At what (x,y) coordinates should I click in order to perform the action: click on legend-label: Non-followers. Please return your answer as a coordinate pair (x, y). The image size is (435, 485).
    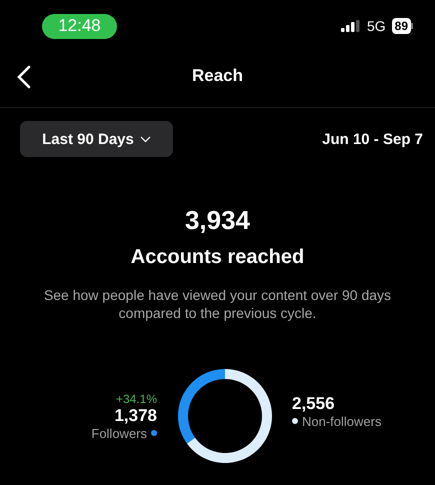
    Looking at the image, I should click on (342, 421).